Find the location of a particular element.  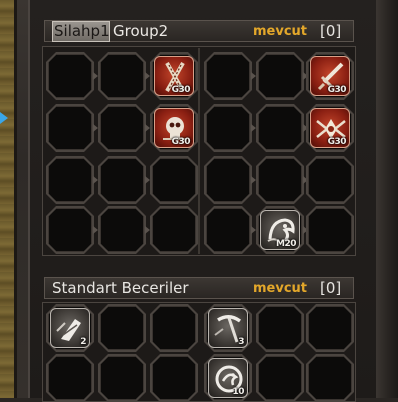

standard-points-label: mevcut is located at coordinates (280, 288).